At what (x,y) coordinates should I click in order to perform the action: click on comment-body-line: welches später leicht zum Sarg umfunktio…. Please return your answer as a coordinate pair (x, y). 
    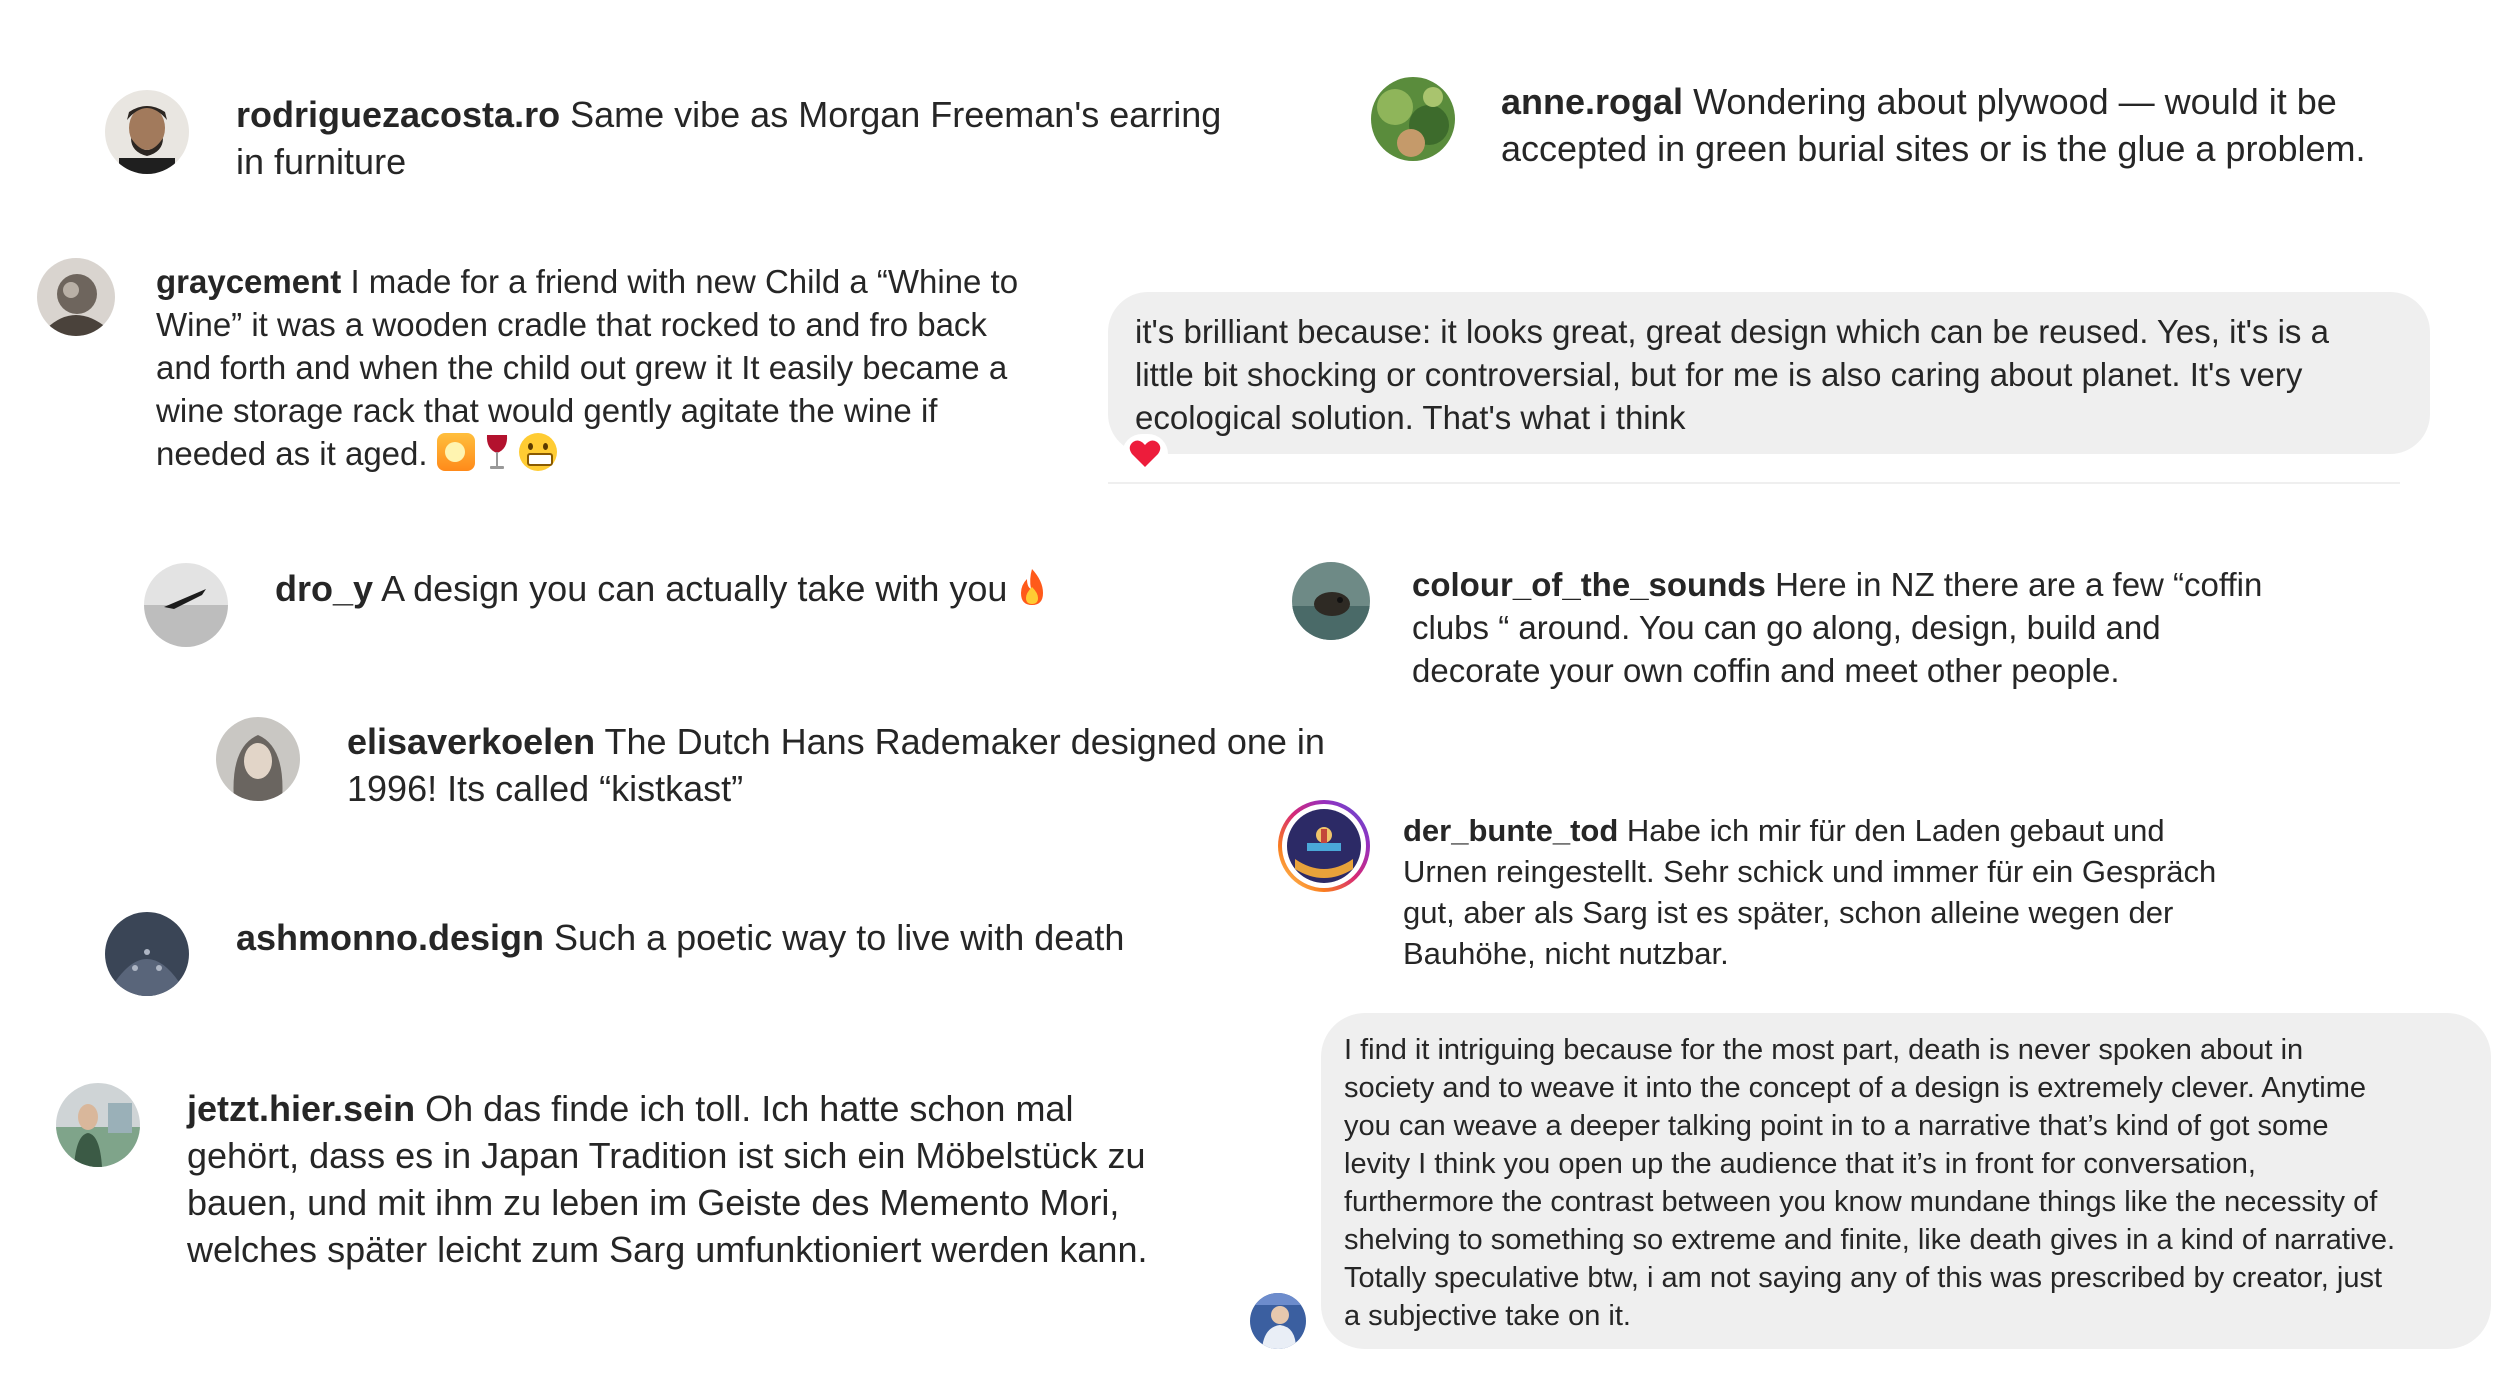
    Looking at the image, I should click on (667, 1249).